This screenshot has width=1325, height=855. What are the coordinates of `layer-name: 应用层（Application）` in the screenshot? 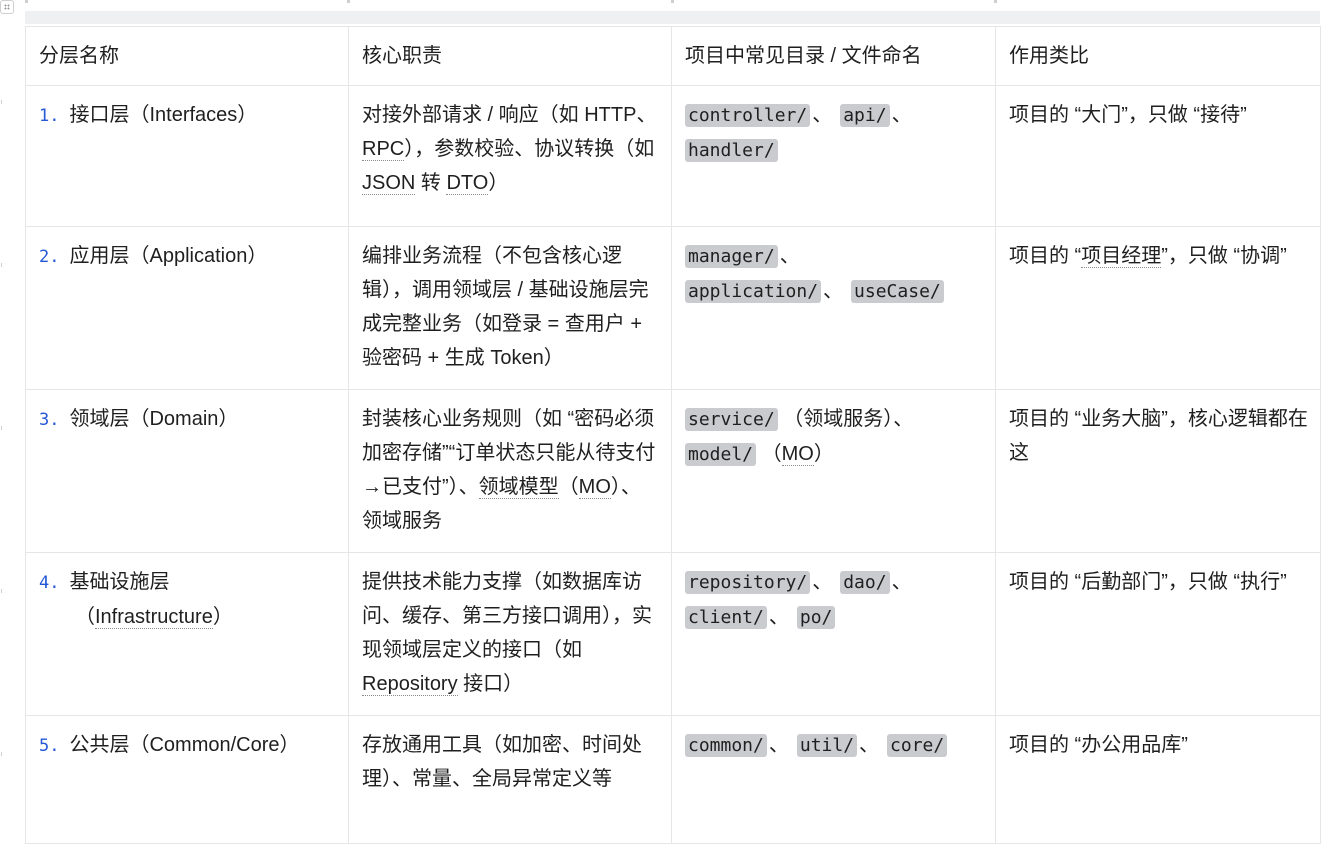 It's located at (168, 256).